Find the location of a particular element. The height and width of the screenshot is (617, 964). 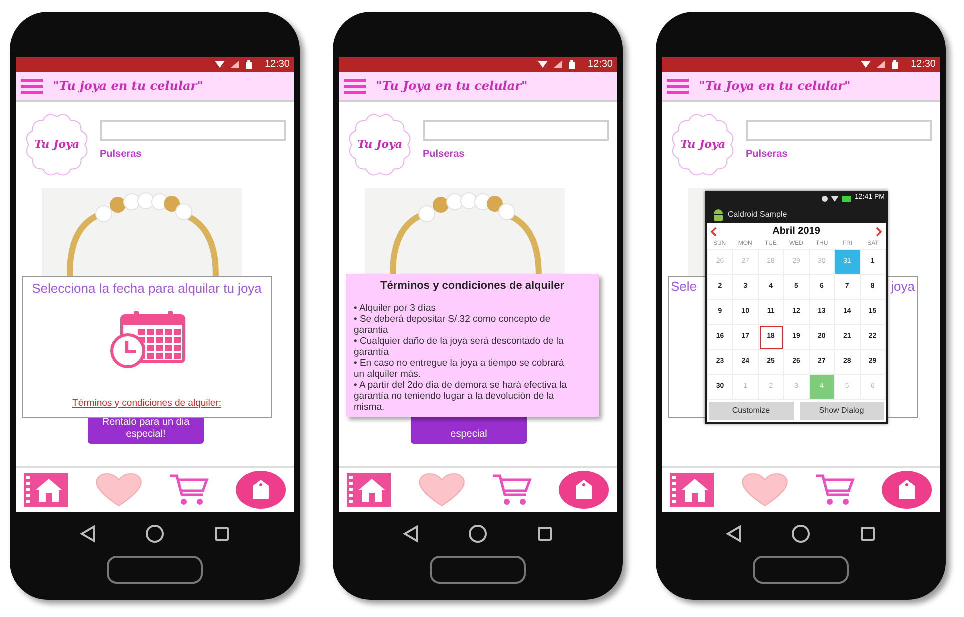

dialog-title-end: joya is located at coordinates (903, 287).